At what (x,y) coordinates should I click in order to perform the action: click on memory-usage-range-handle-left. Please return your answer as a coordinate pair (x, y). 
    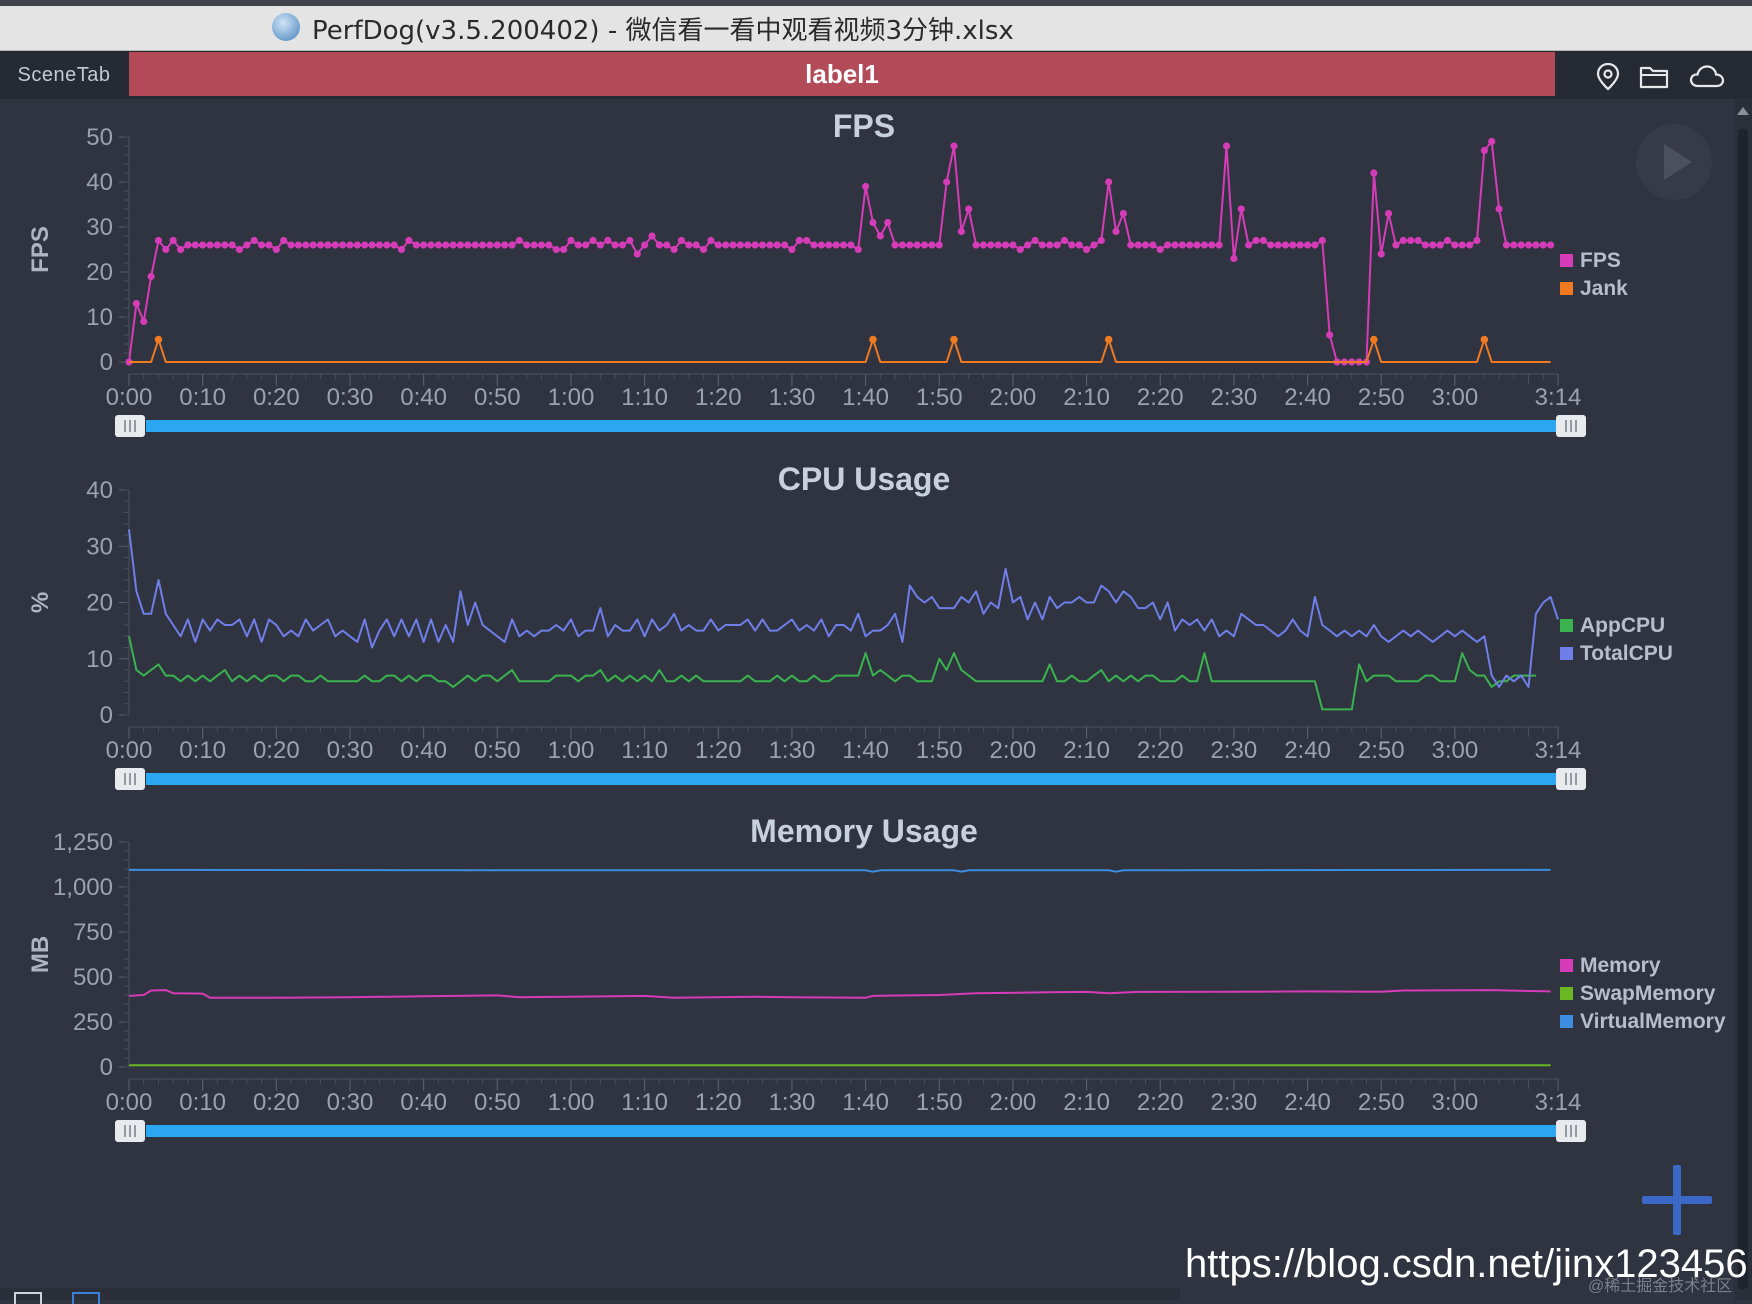
    Looking at the image, I should click on (130, 1131).